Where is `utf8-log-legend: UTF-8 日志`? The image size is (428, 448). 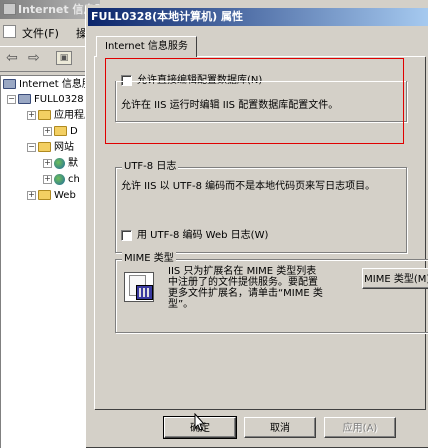 utf8-log-legend: UTF-8 日志 is located at coordinates (150, 167).